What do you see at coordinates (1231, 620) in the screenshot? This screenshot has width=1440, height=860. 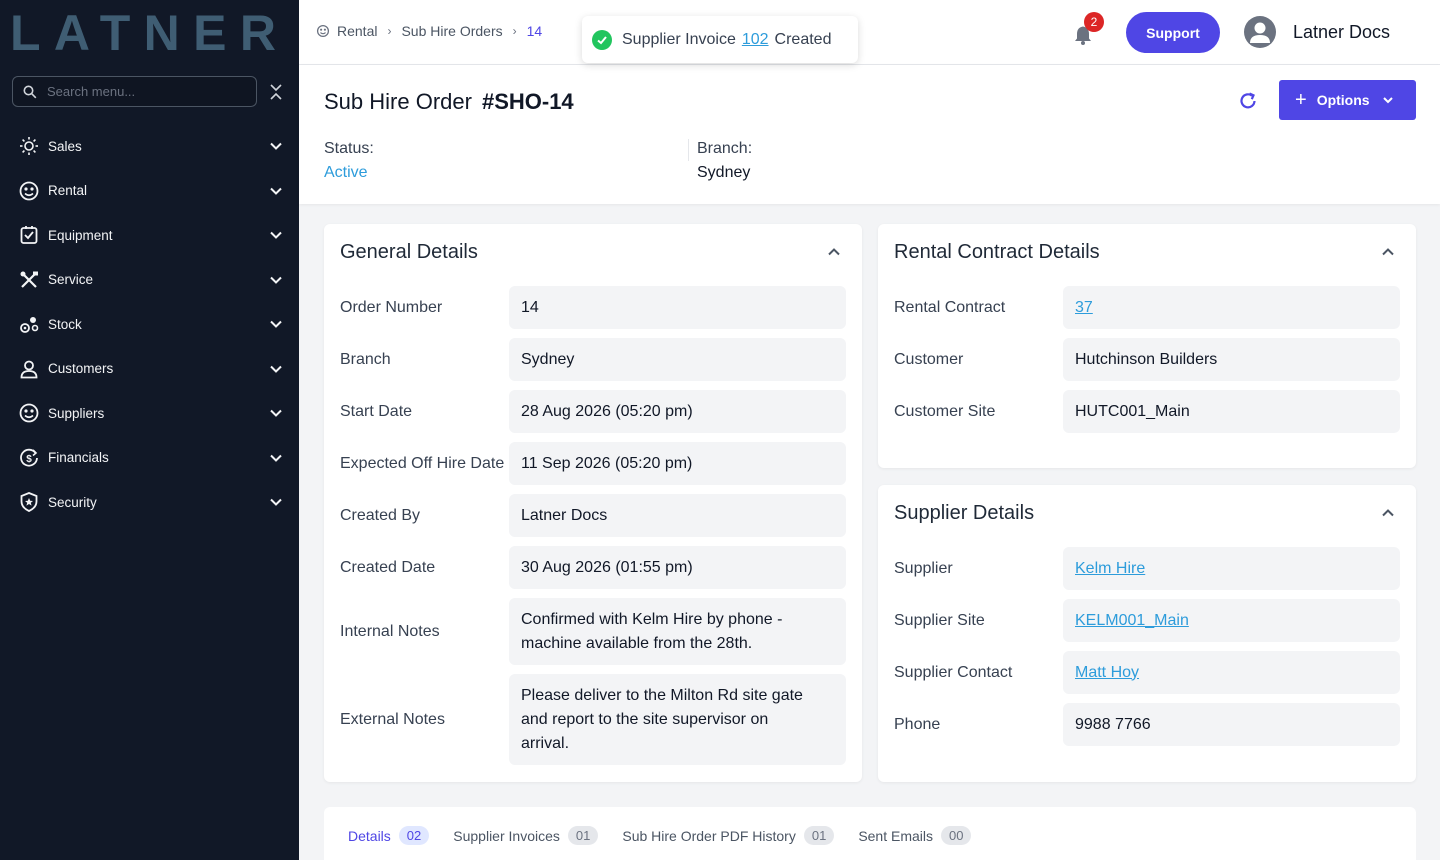 I see `field-value: KELM001_Main` at bounding box center [1231, 620].